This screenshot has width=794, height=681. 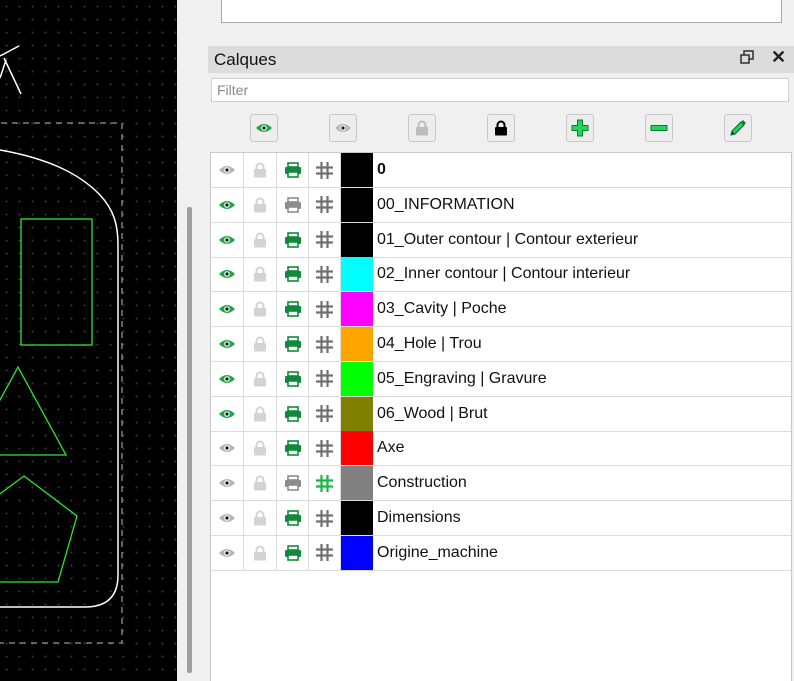 I want to click on lock-all-layers-button, so click(x=501, y=128).